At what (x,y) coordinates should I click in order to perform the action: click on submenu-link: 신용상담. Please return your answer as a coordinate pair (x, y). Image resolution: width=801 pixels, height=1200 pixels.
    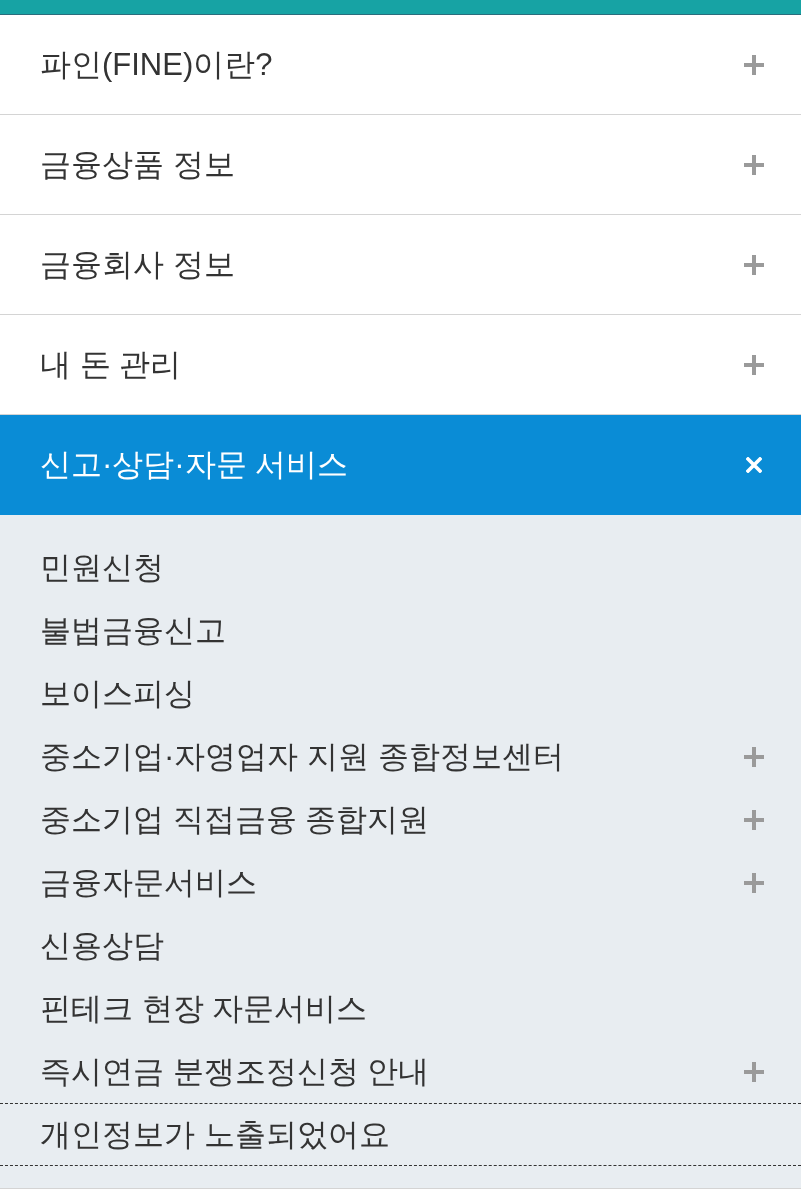
    Looking at the image, I should click on (400, 945).